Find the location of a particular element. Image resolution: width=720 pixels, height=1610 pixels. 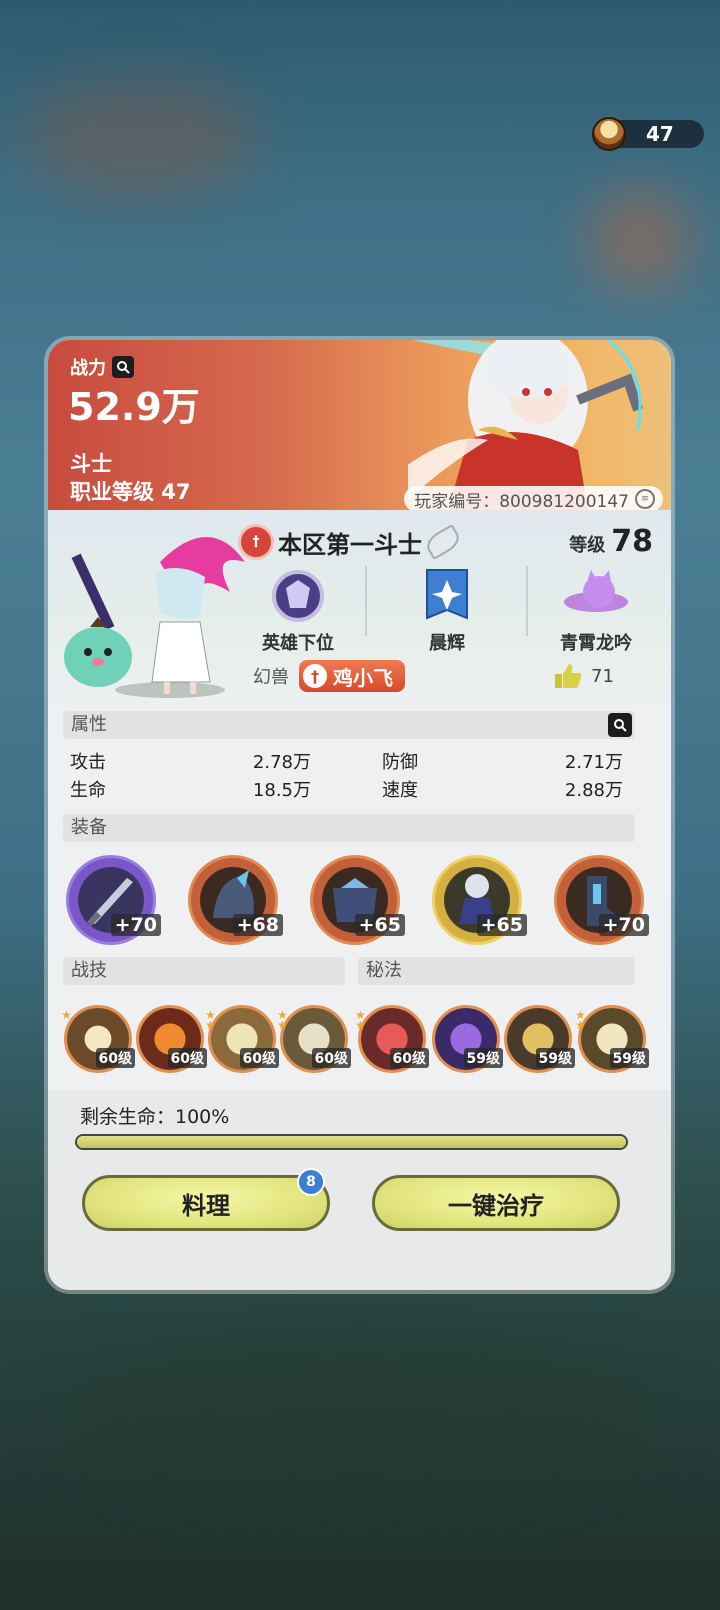

player-title-row: † 本区第一斗士 is located at coordinates (351, 542).